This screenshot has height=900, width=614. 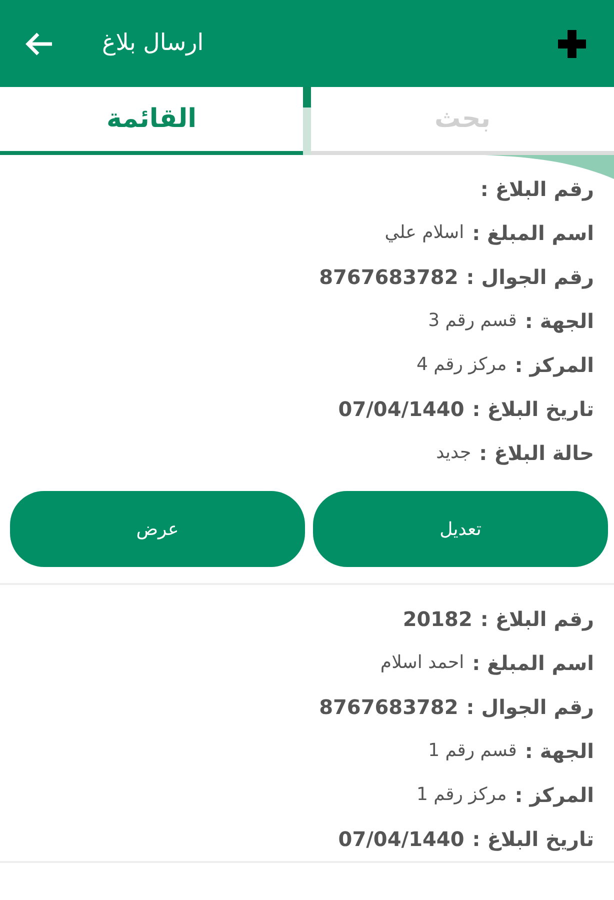 I want to click on field-value: قسم رقم 1, so click(x=472, y=751).